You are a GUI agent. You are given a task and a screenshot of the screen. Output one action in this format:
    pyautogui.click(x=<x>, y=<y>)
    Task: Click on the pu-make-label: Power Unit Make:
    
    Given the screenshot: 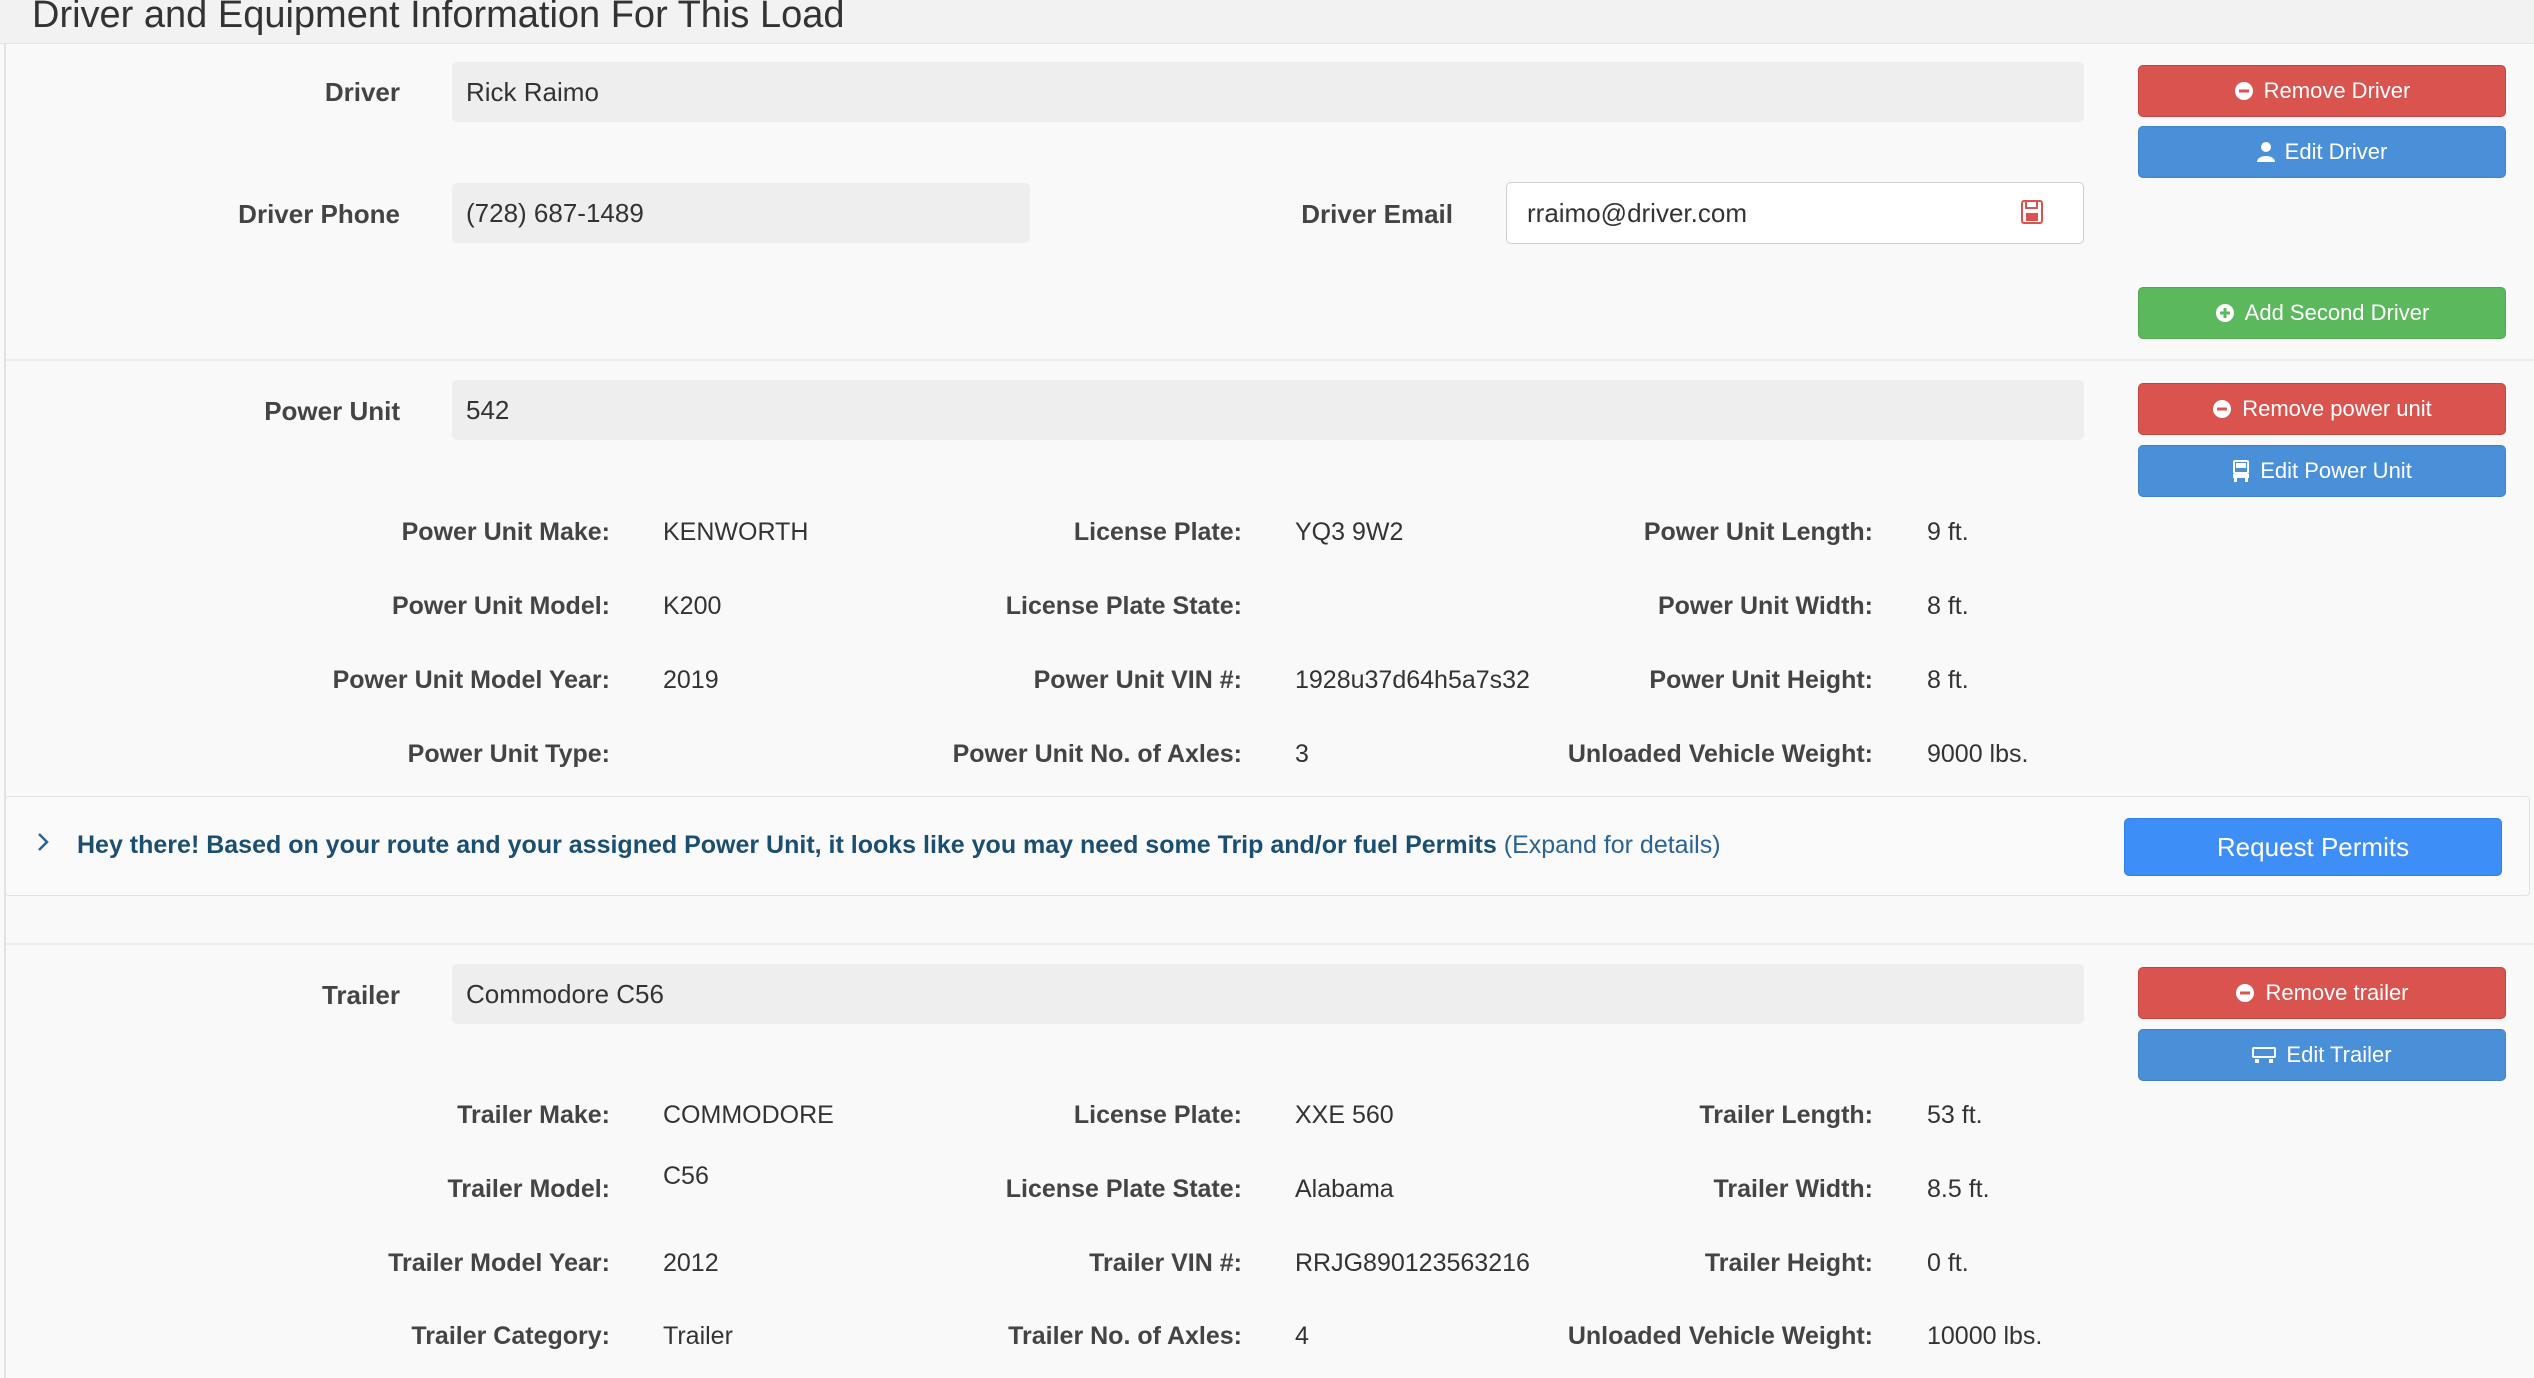 What is the action you would take?
    pyautogui.click(x=505, y=532)
    